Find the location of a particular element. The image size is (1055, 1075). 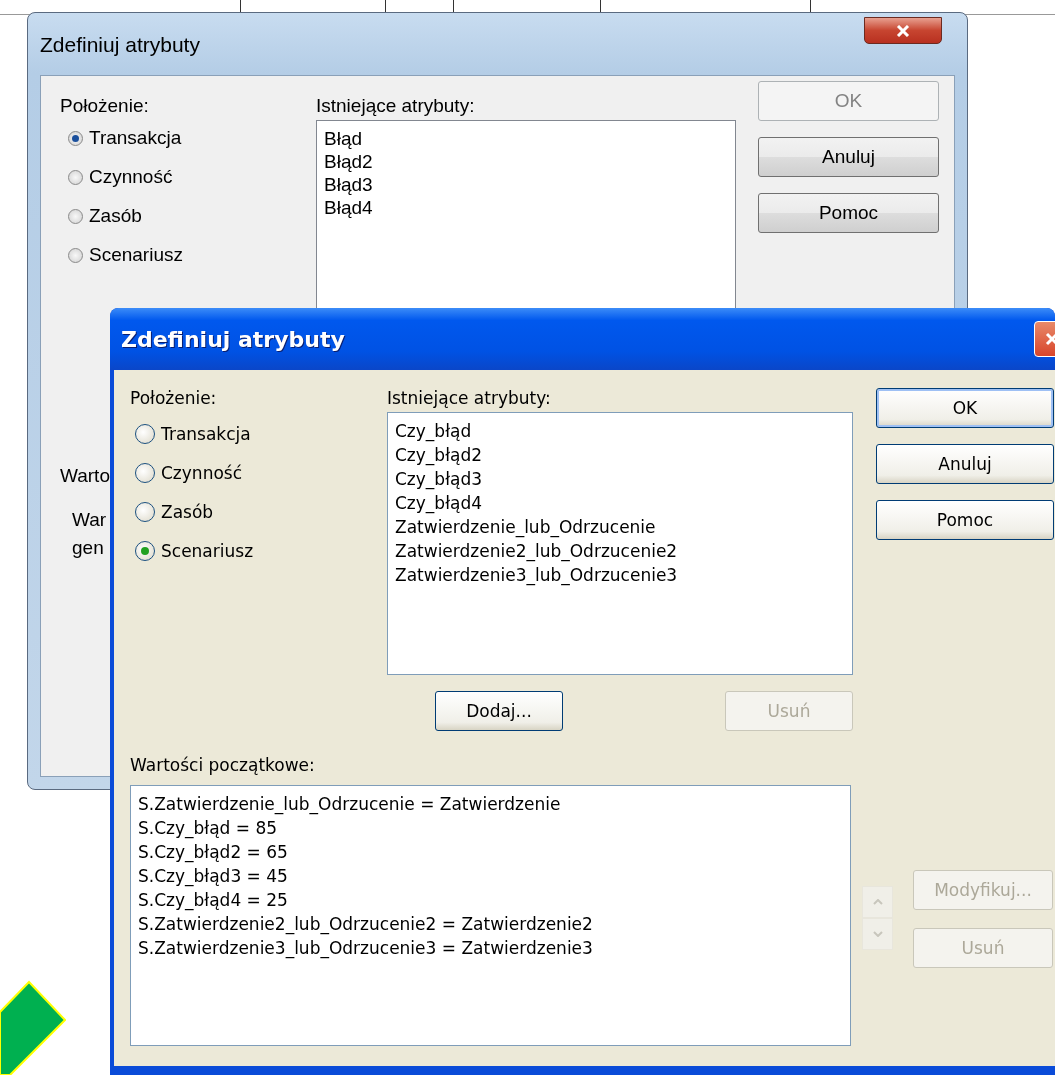

list-item: Błąd3 is located at coordinates (526, 184).